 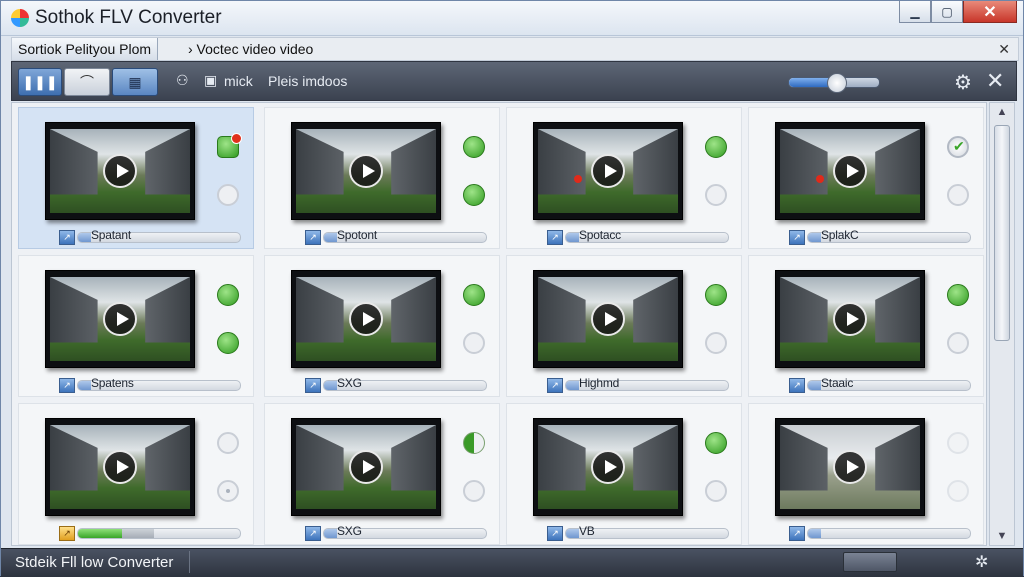 What do you see at coordinates (182, 80) in the screenshot?
I see `person-icon: ⚇` at bounding box center [182, 80].